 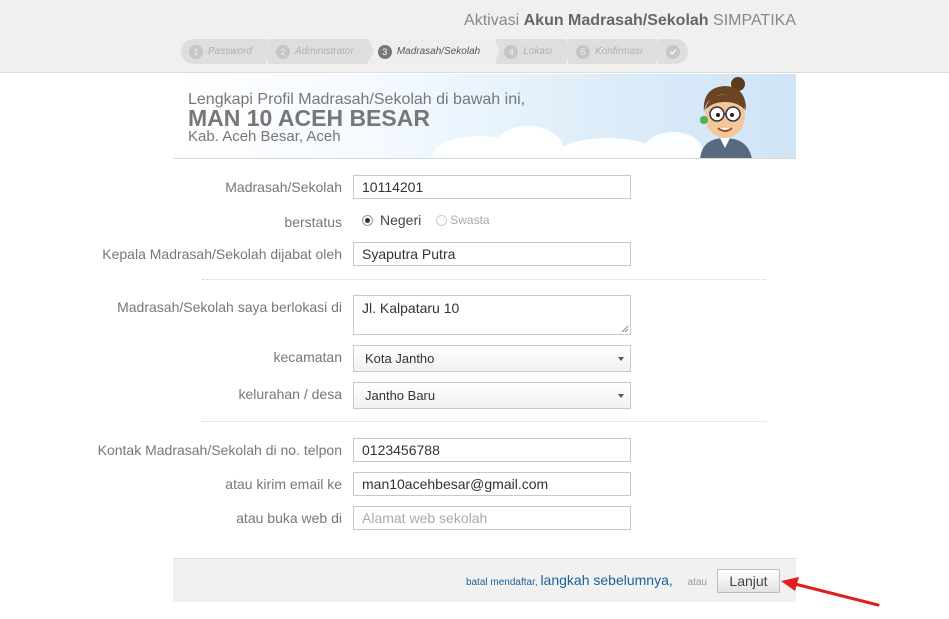 I want to click on mascot-illustration, so click(x=726, y=117).